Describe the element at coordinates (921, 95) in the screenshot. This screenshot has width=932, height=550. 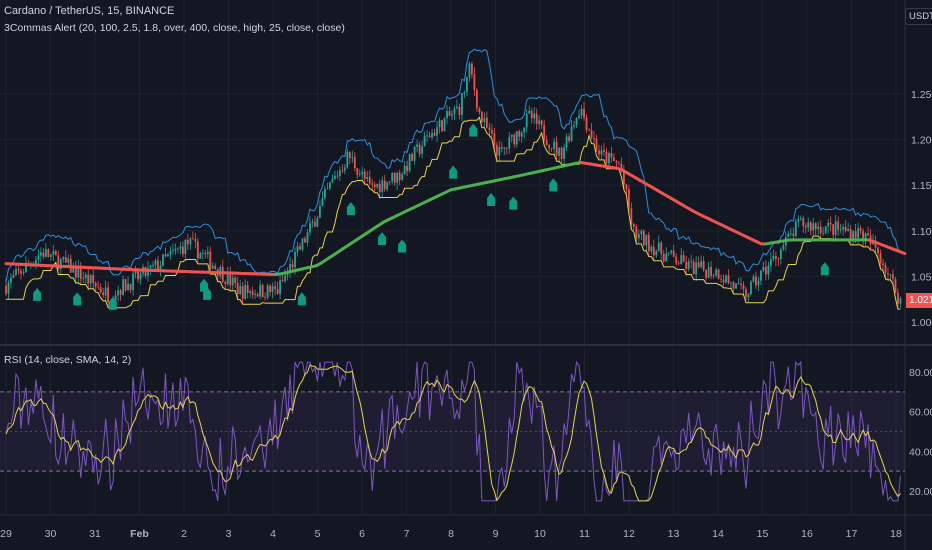
I see `price-tick: 1.250` at that location.